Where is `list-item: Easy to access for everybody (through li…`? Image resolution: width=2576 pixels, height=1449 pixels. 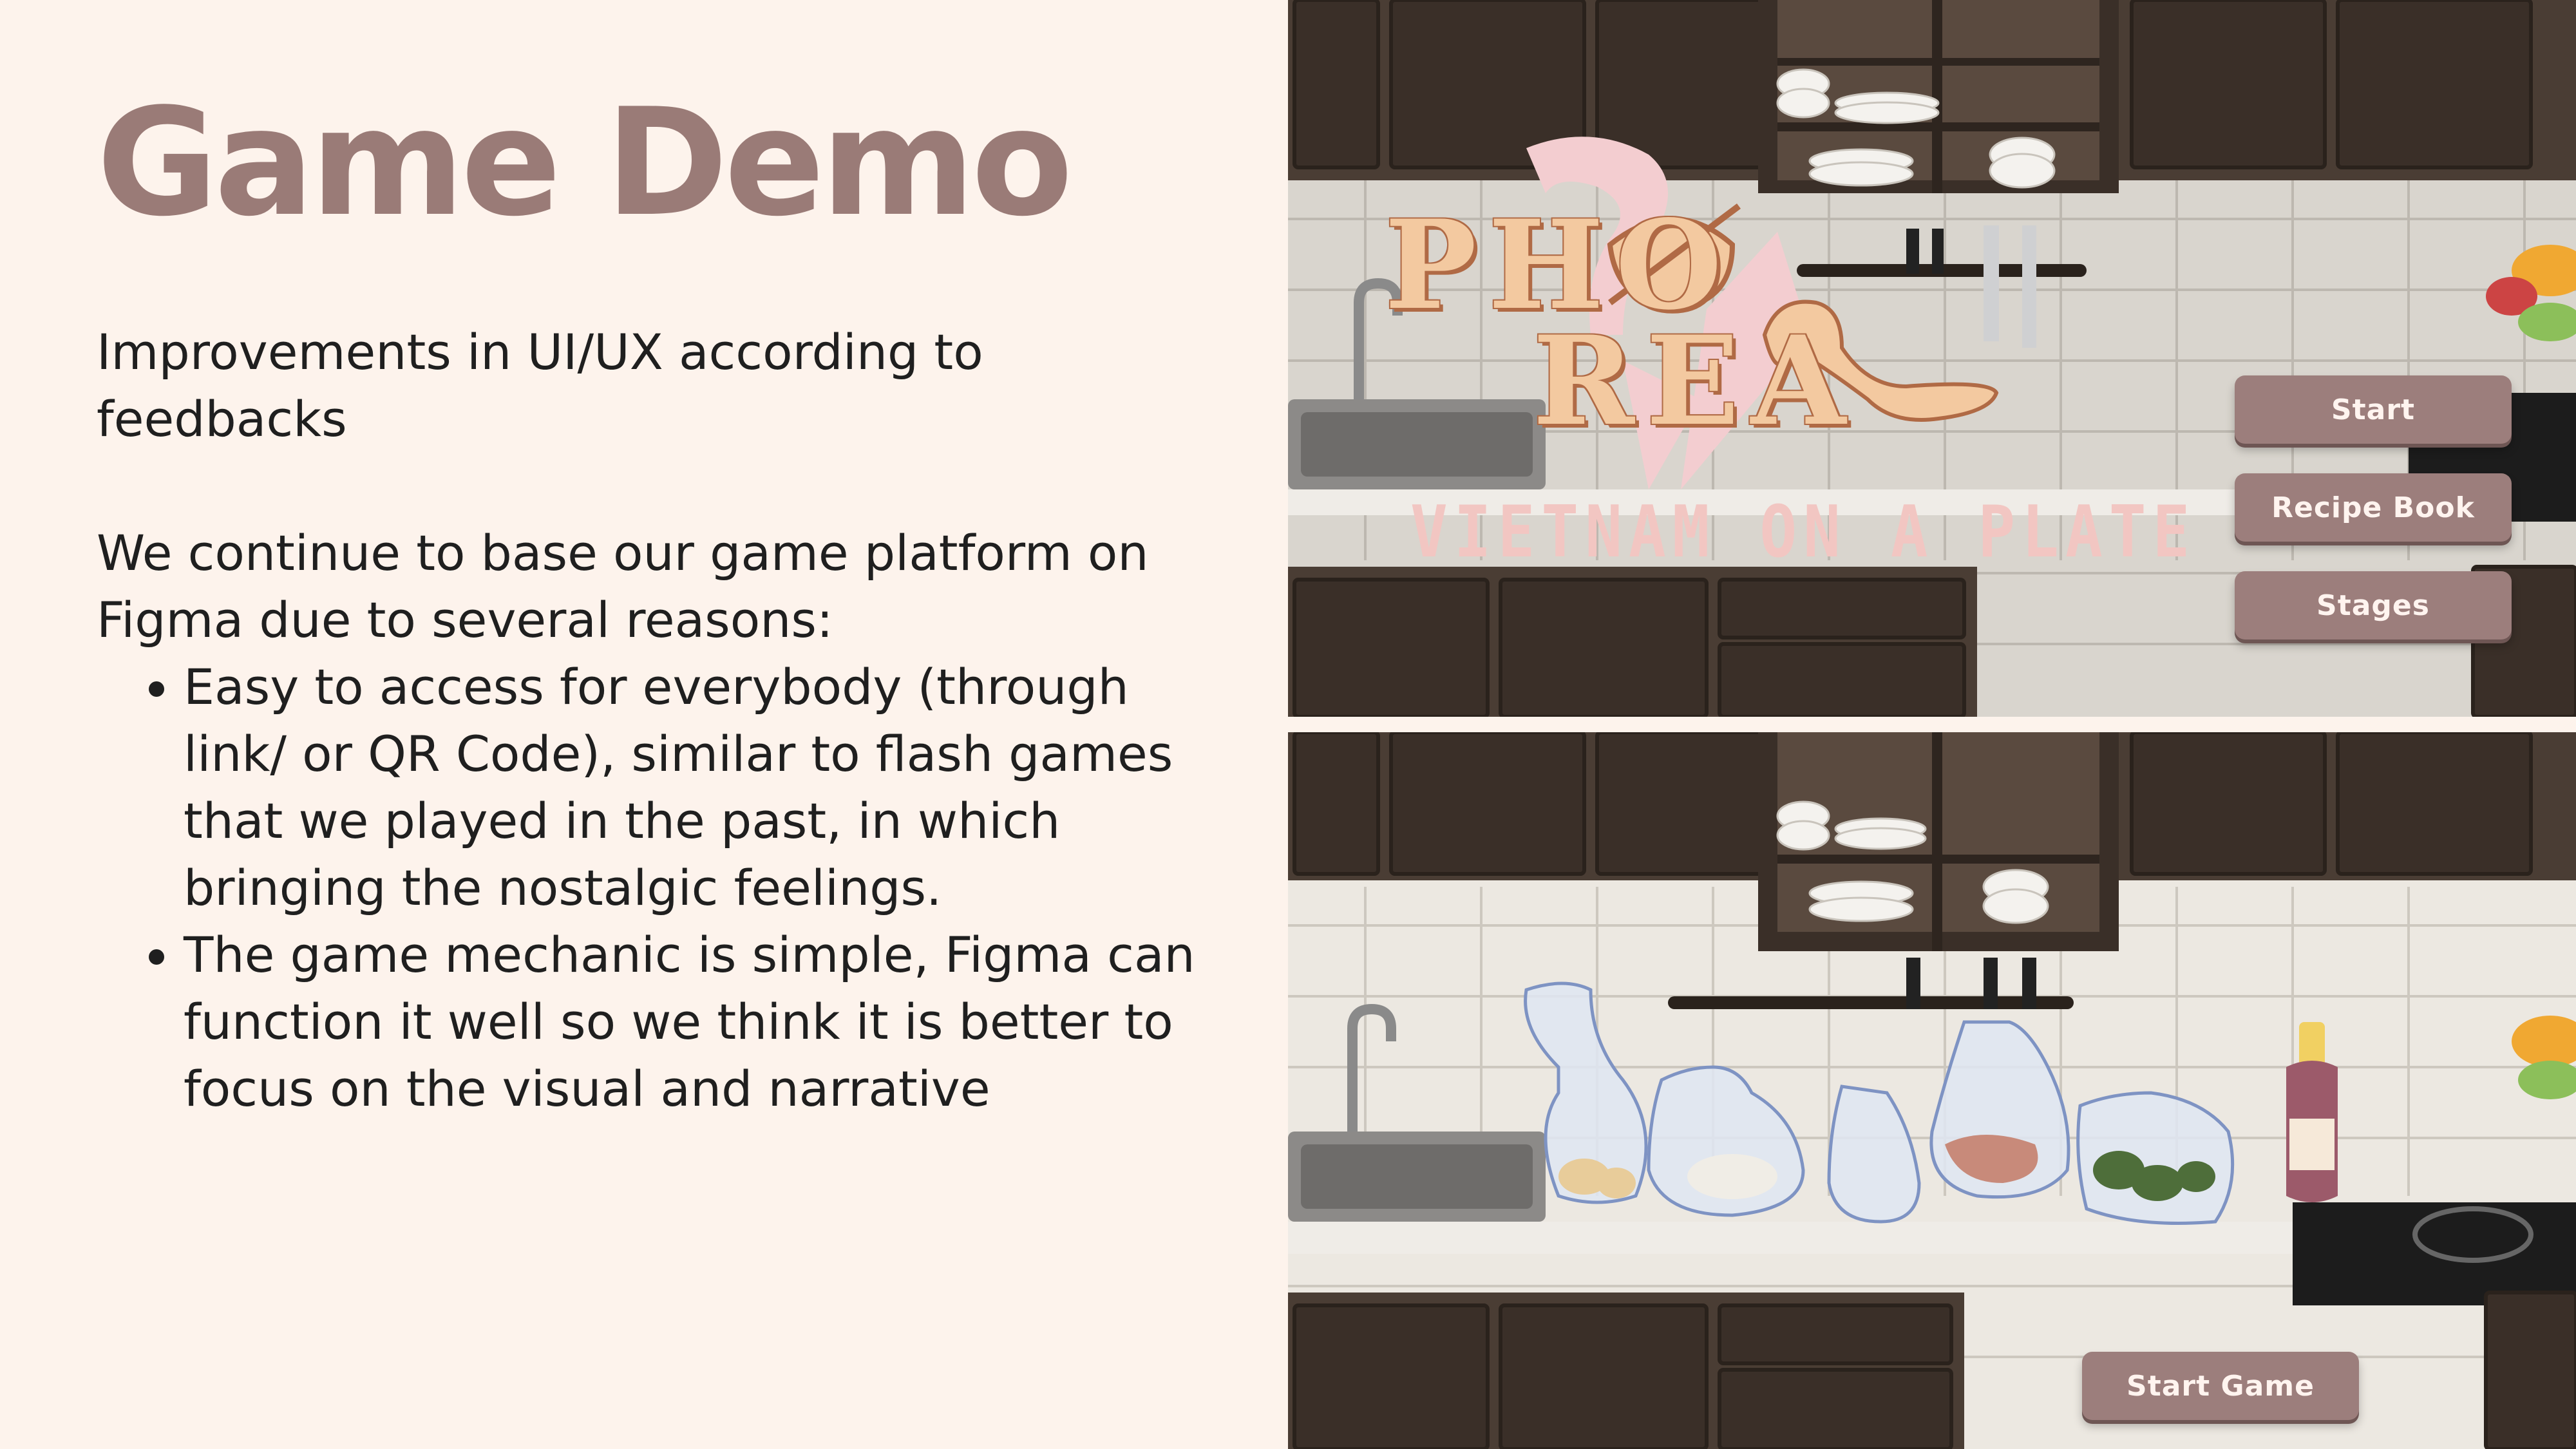
list-item: Easy to access for everybody (through li… is located at coordinates (707, 788).